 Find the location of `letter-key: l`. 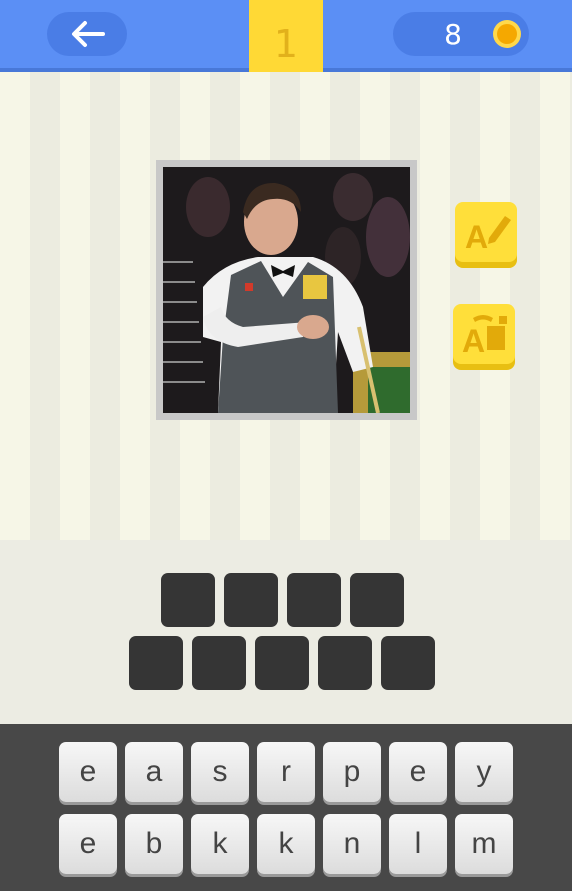

letter-key: l is located at coordinates (418, 844).